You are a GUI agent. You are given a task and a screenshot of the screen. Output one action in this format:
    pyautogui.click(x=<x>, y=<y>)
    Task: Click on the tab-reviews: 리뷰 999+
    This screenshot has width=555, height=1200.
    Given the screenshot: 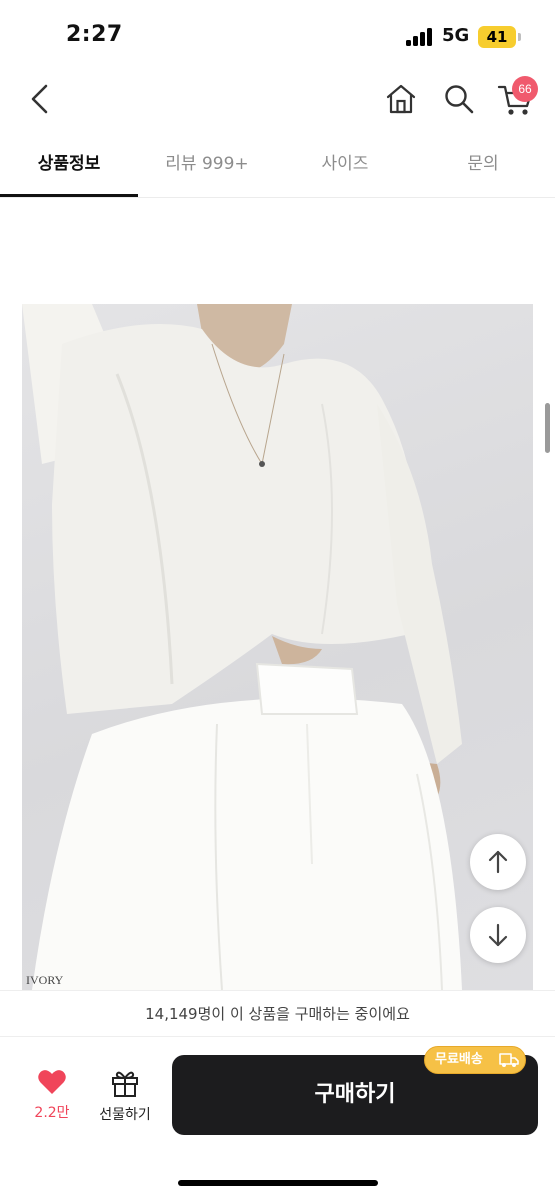 What is the action you would take?
    pyautogui.click(x=207, y=168)
    